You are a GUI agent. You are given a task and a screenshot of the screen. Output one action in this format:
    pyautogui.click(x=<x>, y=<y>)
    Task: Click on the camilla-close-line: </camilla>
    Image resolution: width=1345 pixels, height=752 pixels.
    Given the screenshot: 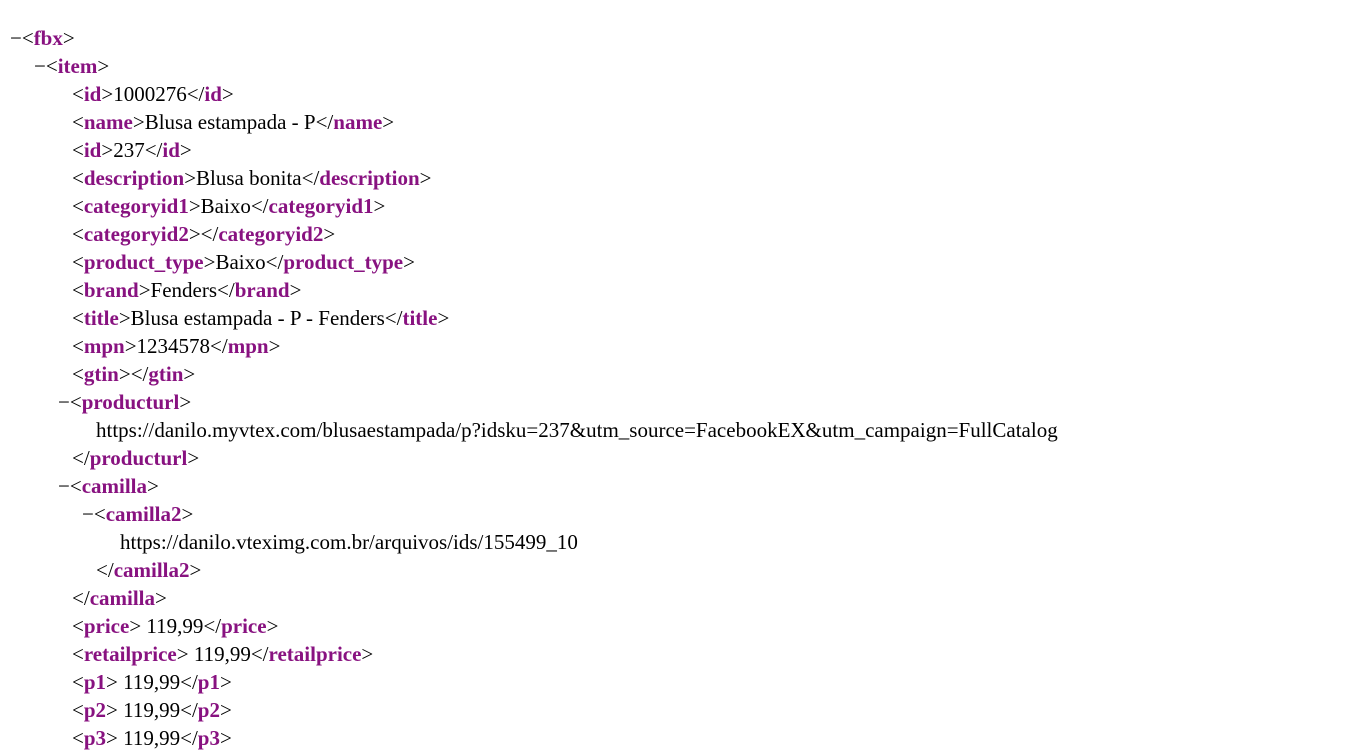 What is the action you would take?
    pyautogui.click(x=119, y=598)
    